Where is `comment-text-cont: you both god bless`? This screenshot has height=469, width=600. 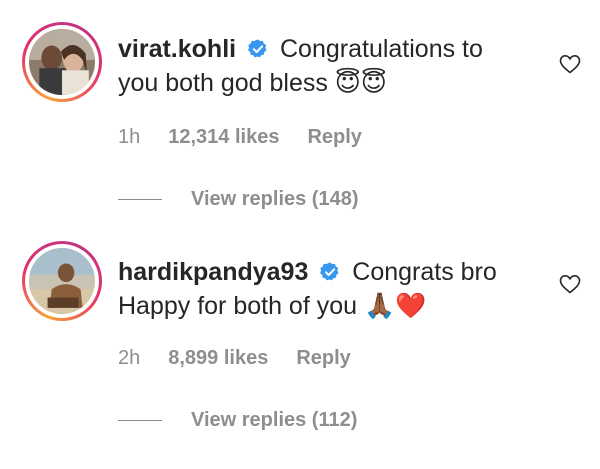
comment-text-cont: you both god bless is located at coordinates (223, 83).